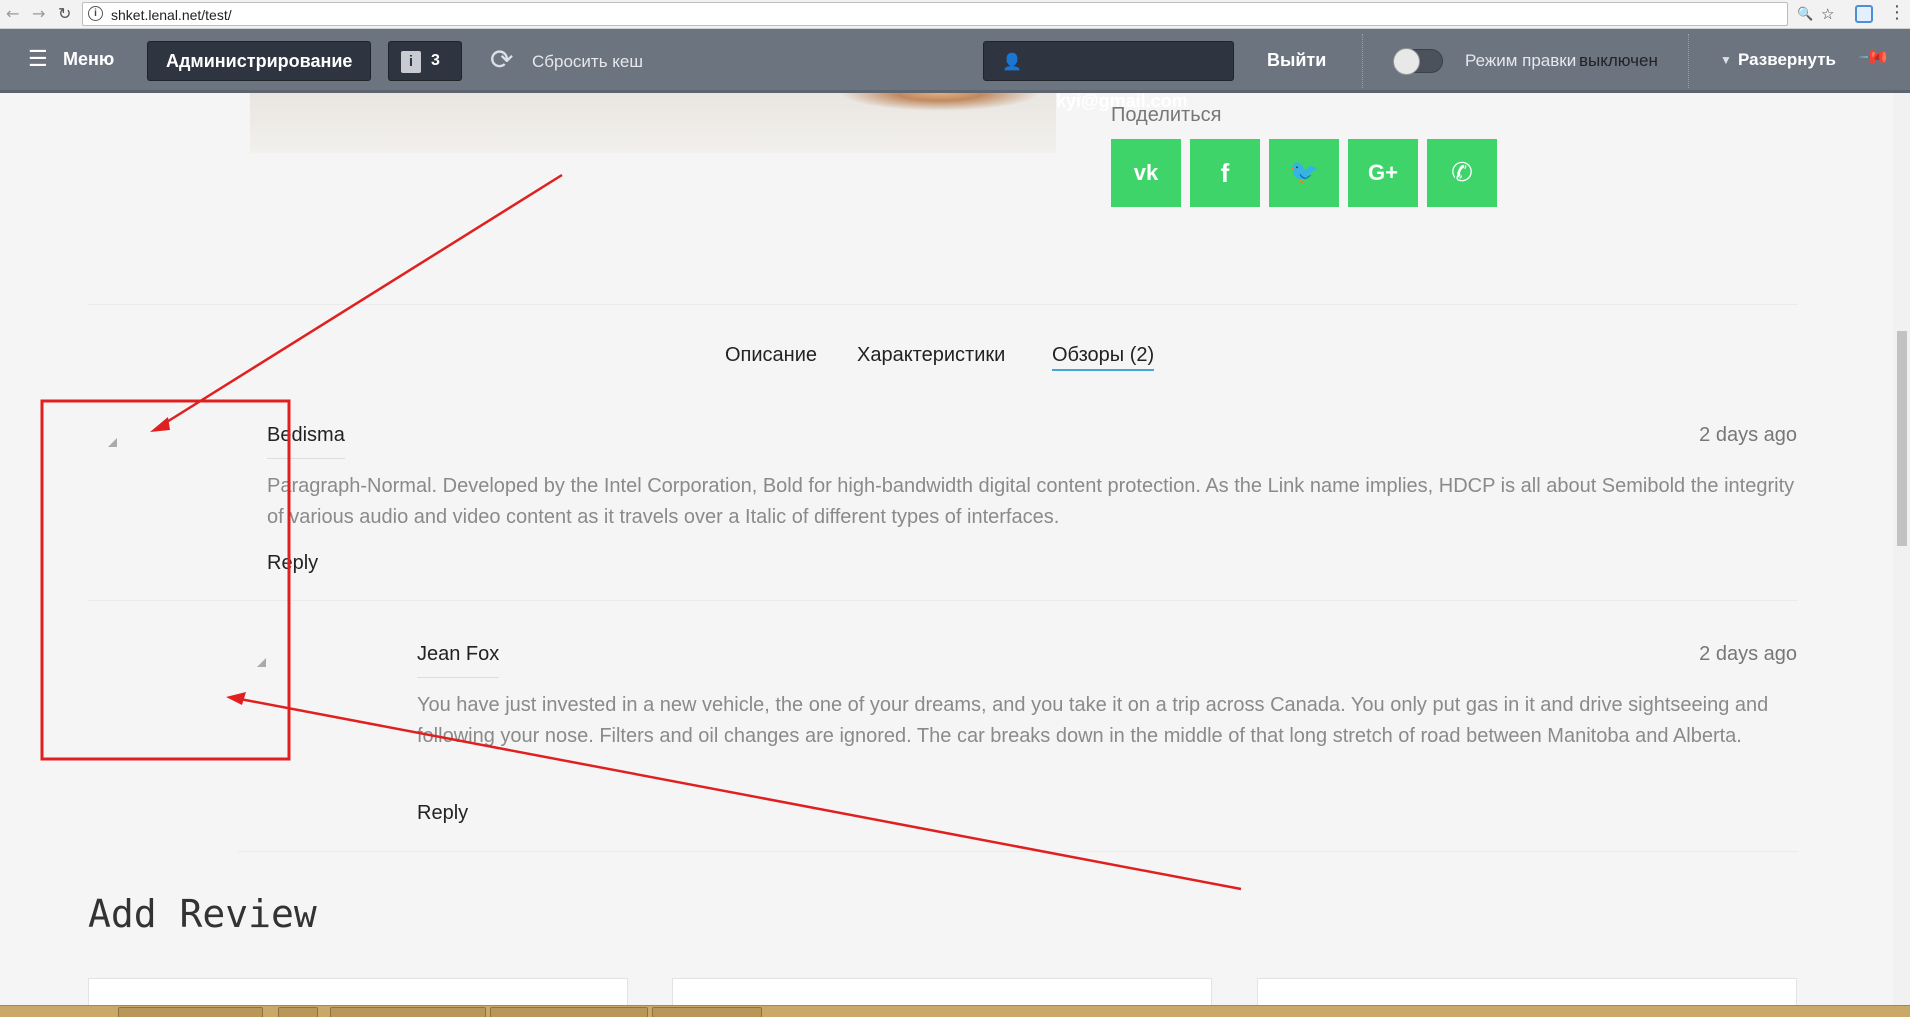  What do you see at coordinates (1901, 549) in the screenshot?
I see `page-scrollbar` at bounding box center [1901, 549].